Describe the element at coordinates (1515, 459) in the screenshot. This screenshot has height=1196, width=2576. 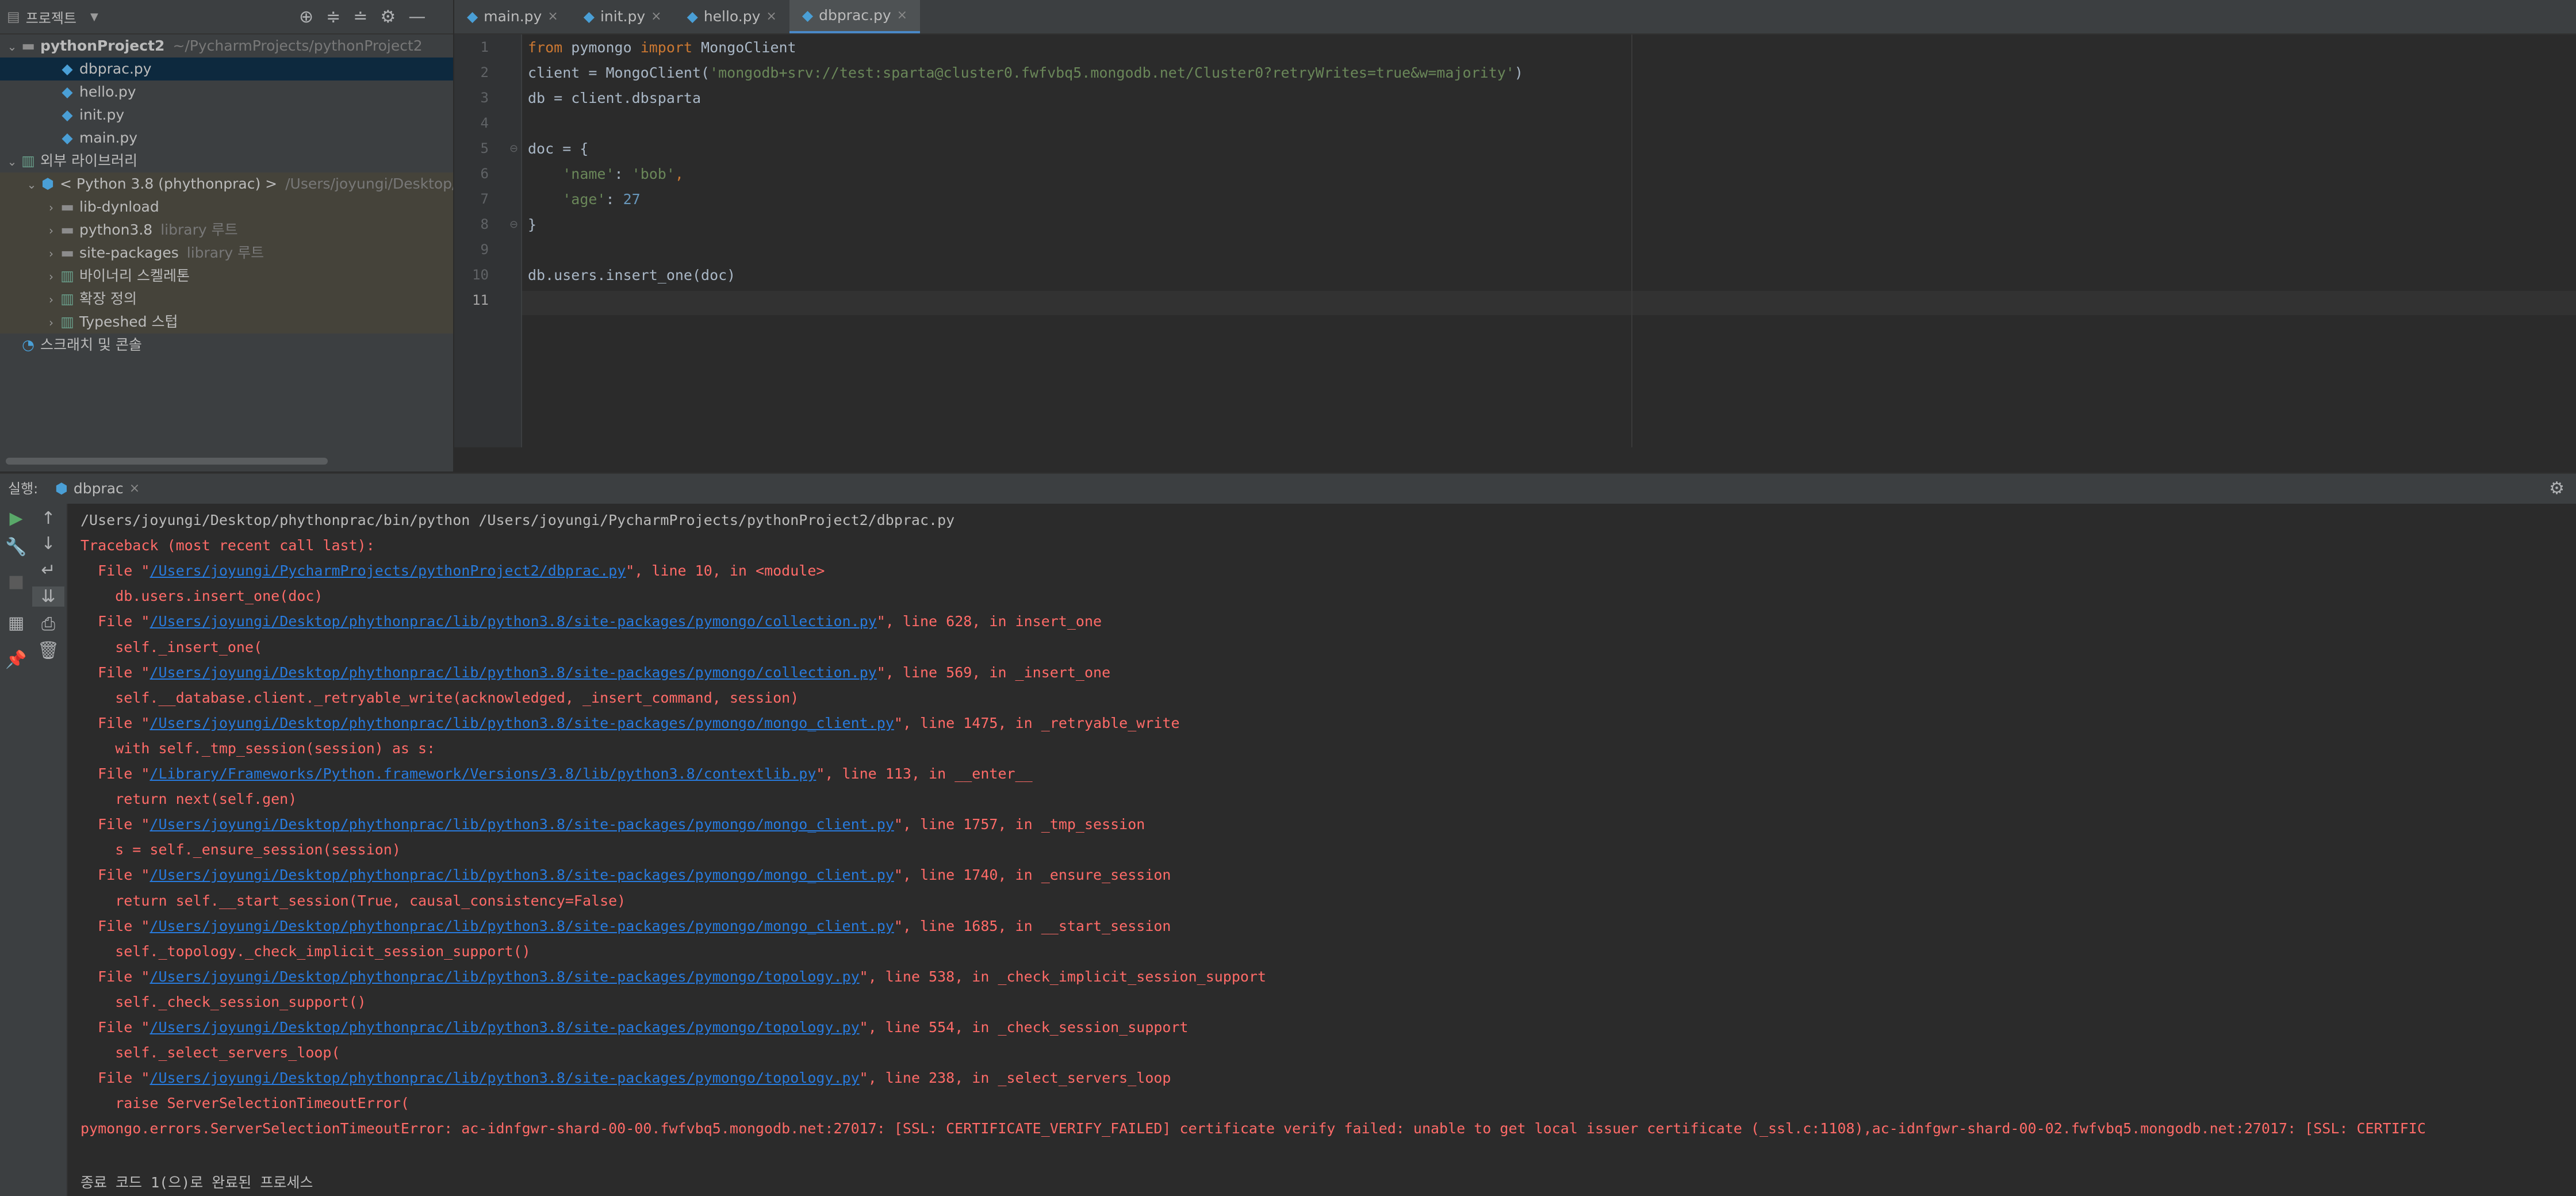
I see `editor-horizontal-scrollbar` at that location.